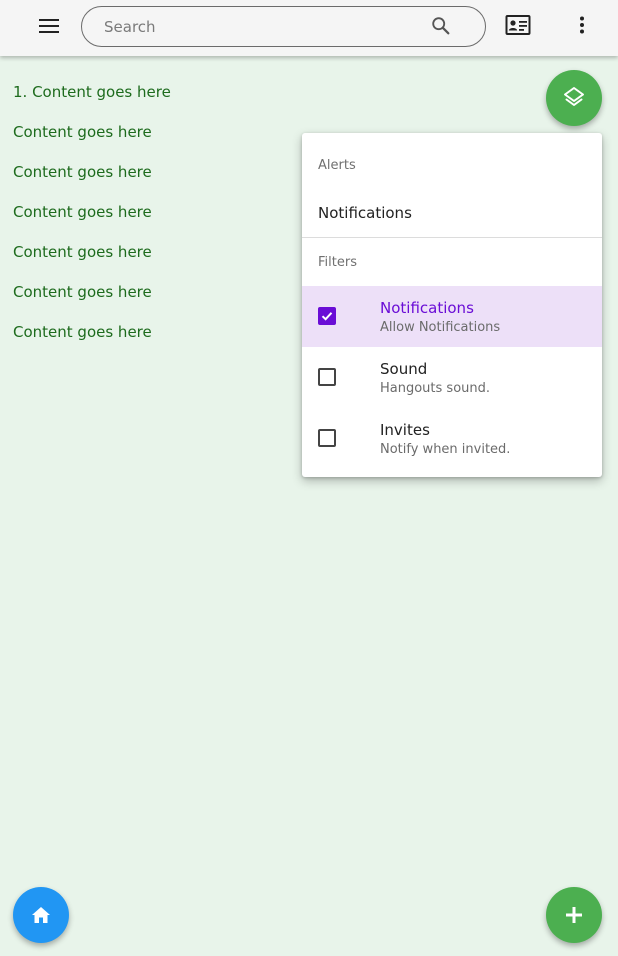 This screenshot has height=956, width=618. I want to click on menu-button, so click(49, 26).